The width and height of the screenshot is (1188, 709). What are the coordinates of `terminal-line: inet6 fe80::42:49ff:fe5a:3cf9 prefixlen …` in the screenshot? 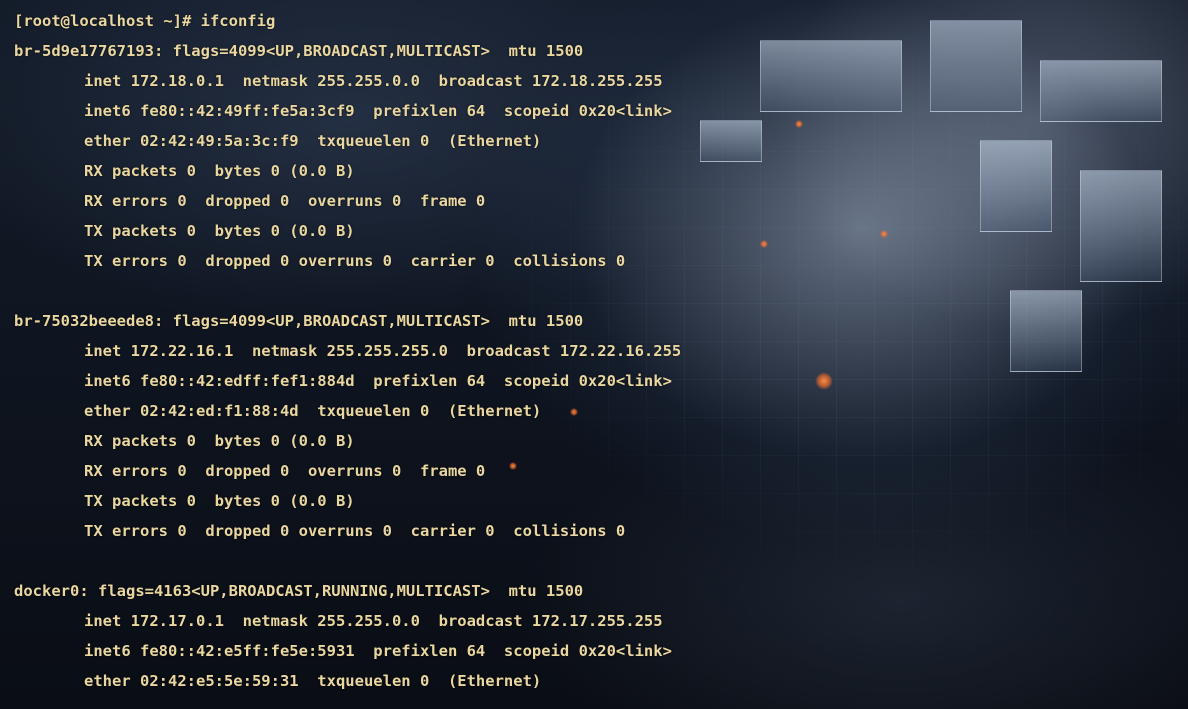 It's located at (378, 111).